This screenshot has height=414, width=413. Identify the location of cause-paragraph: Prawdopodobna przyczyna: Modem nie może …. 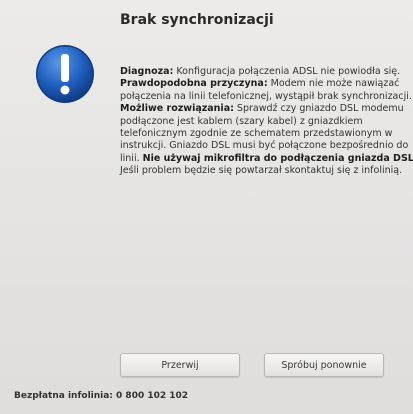
(266, 90).